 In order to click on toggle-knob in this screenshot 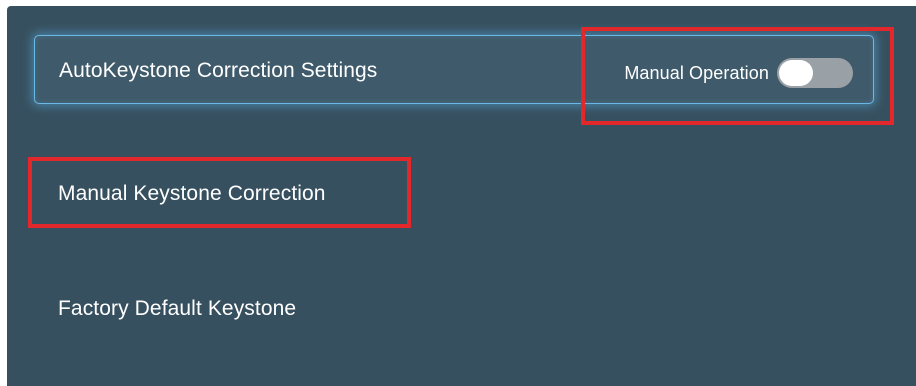, I will do `click(796, 73)`.